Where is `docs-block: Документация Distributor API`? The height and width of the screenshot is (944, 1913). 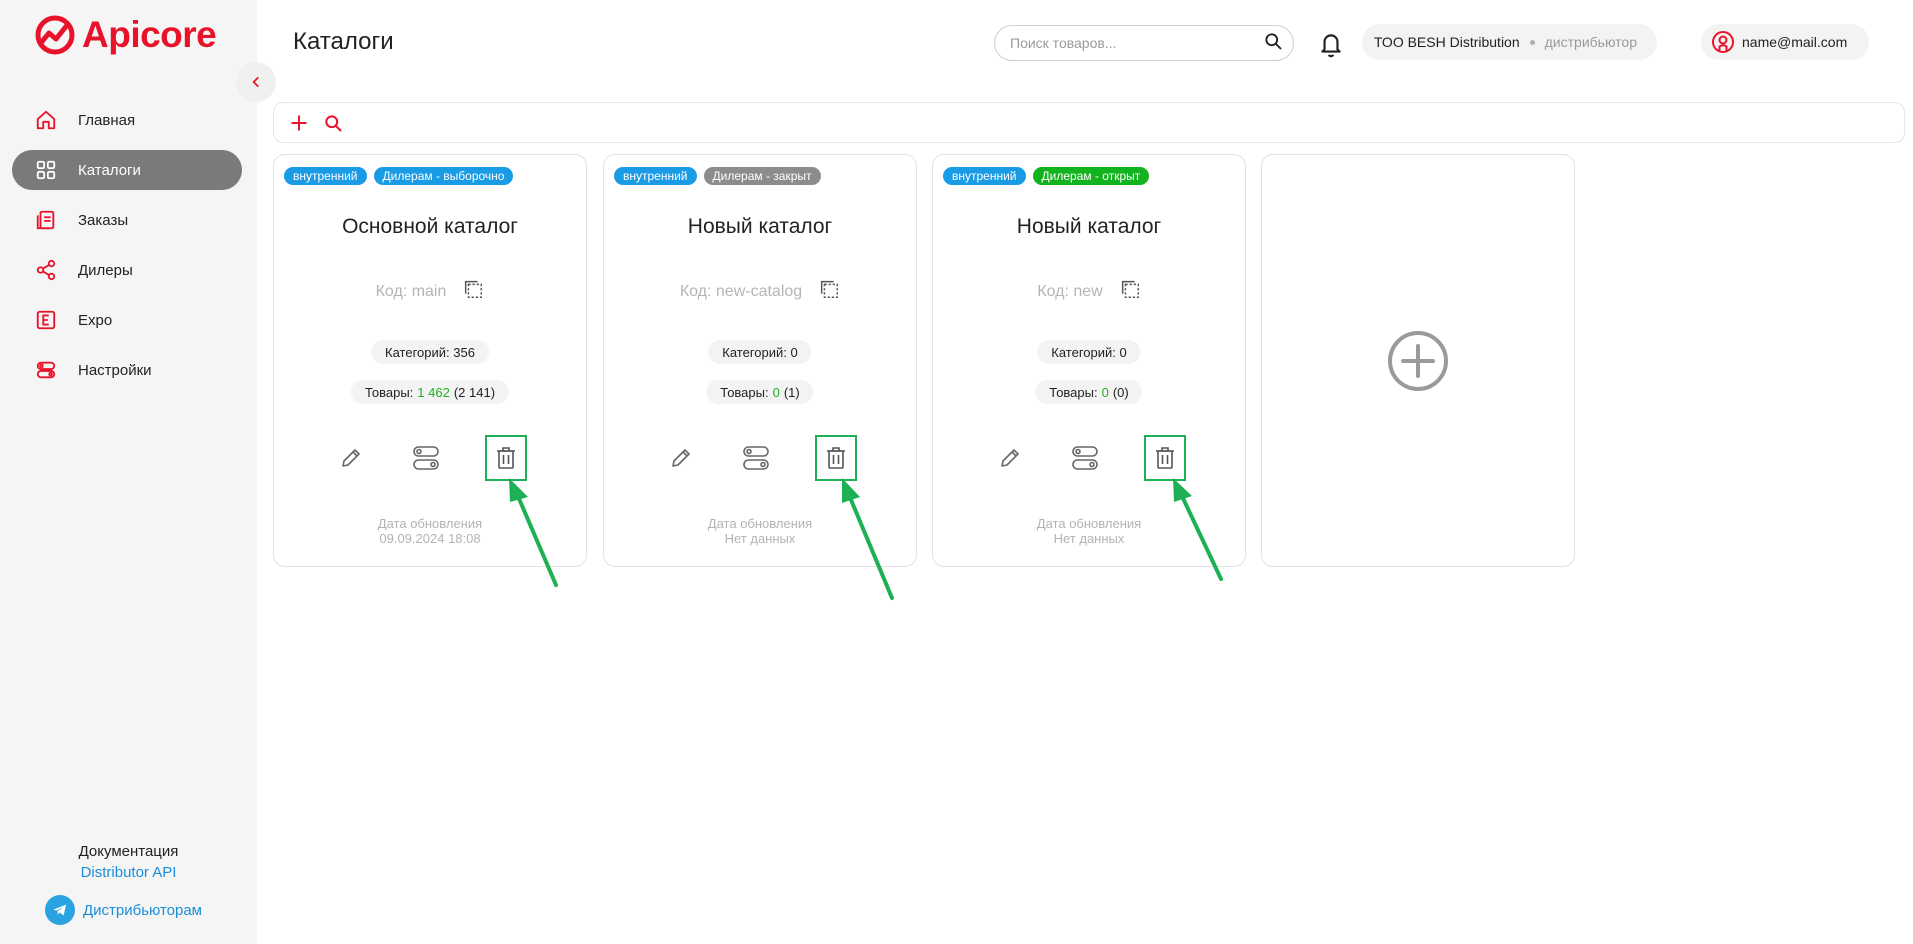
docs-block: Документация Distributor API is located at coordinates (128, 862).